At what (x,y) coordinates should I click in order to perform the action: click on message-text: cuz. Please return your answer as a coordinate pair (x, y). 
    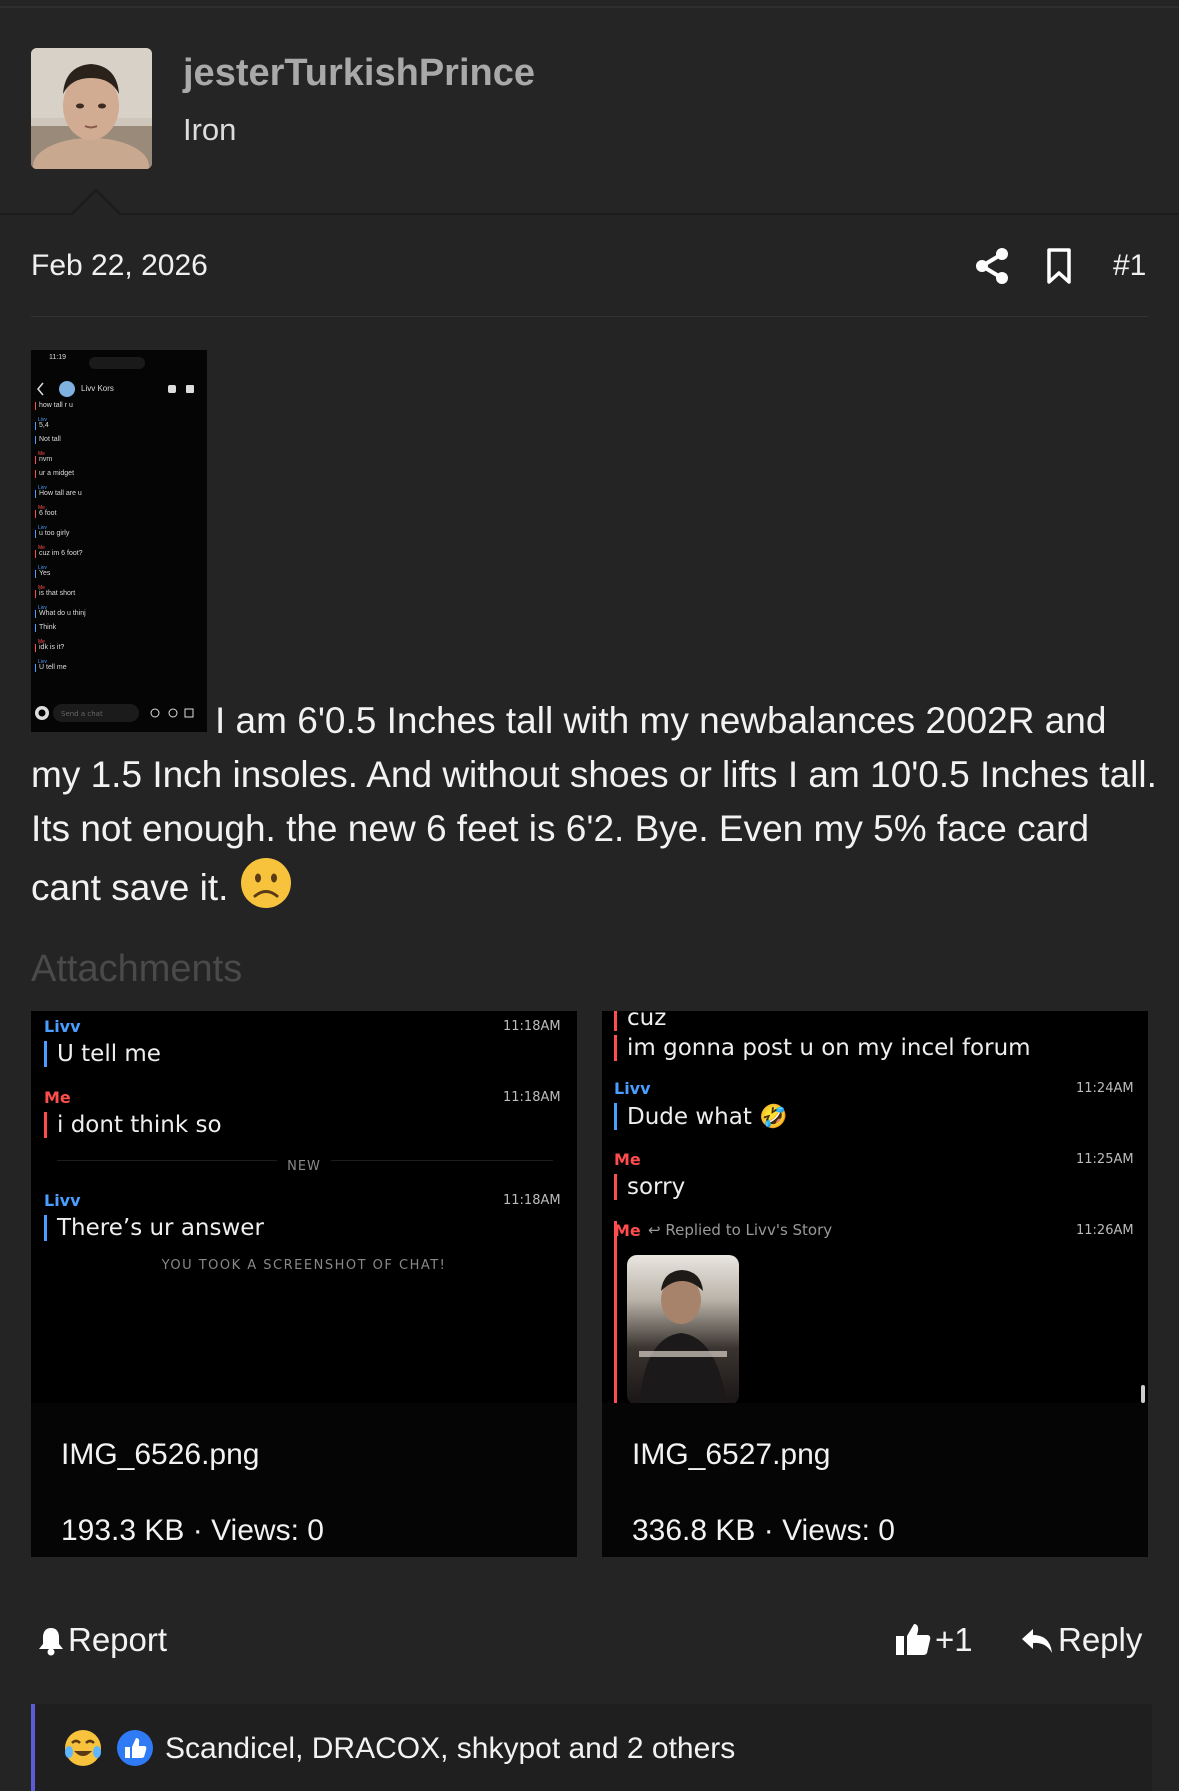
    Looking at the image, I should click on (640, 1021).